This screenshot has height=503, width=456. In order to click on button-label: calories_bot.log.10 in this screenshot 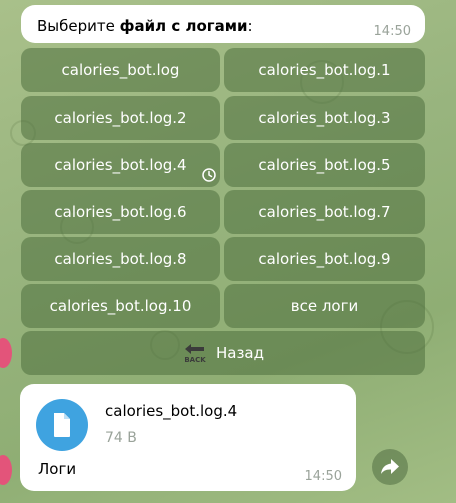, I will do `click(120, 306)`.